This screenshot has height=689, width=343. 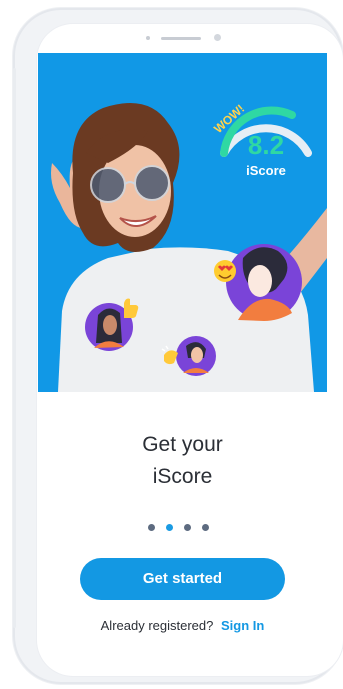 I want to click on sign-in-prompt: Already registered? Sign In, so click(x=182, y=625).